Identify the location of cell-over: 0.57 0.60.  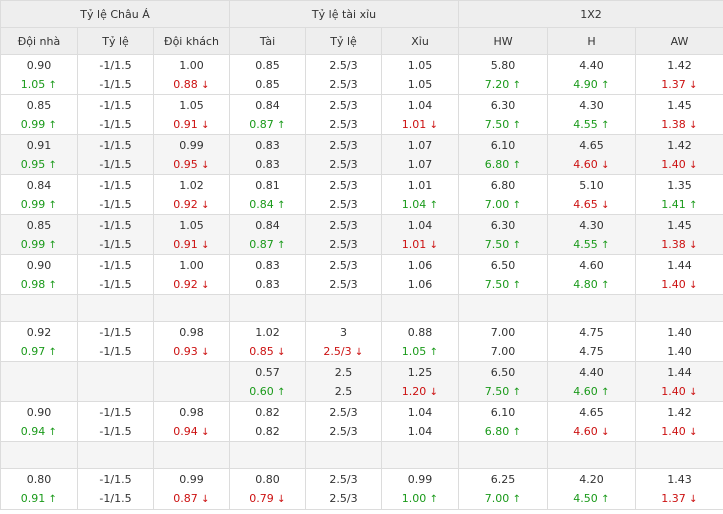
(268, 381).